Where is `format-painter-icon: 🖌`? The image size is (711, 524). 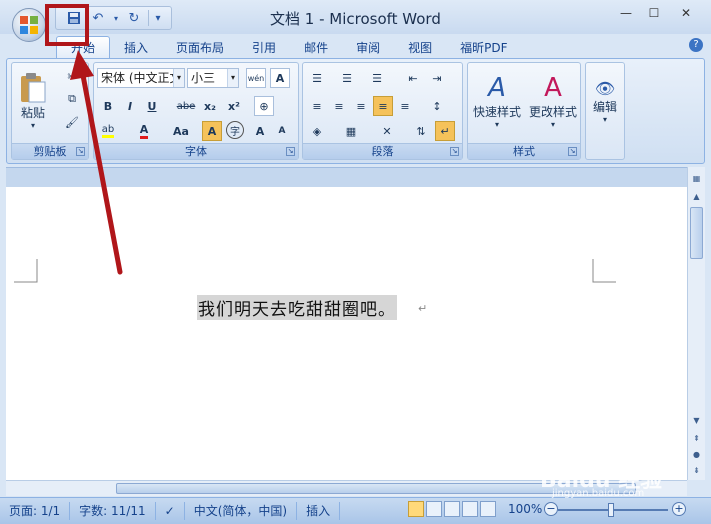 format-painter-icon: 🖌 is located at coordinates (72, 122).